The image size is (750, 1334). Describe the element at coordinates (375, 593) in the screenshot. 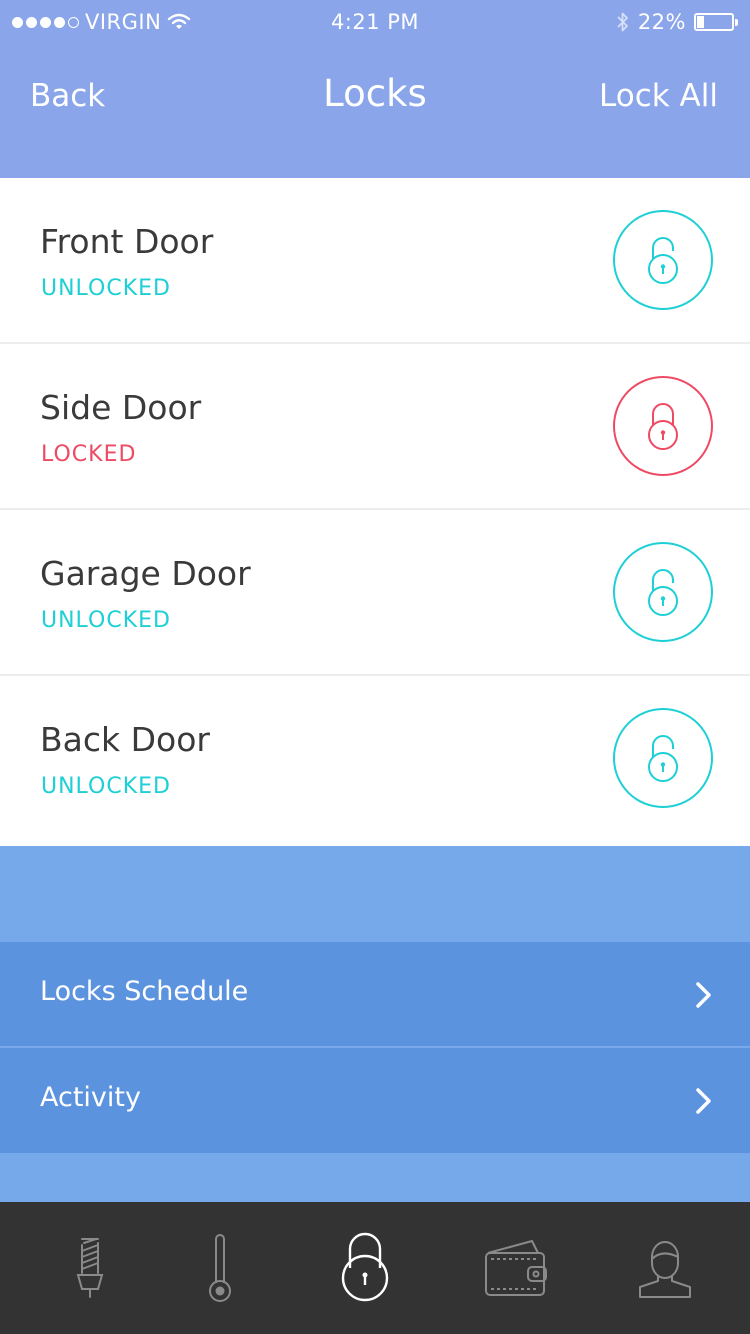

I see `lock-row: Garage Door UNLOCKED` at that location.